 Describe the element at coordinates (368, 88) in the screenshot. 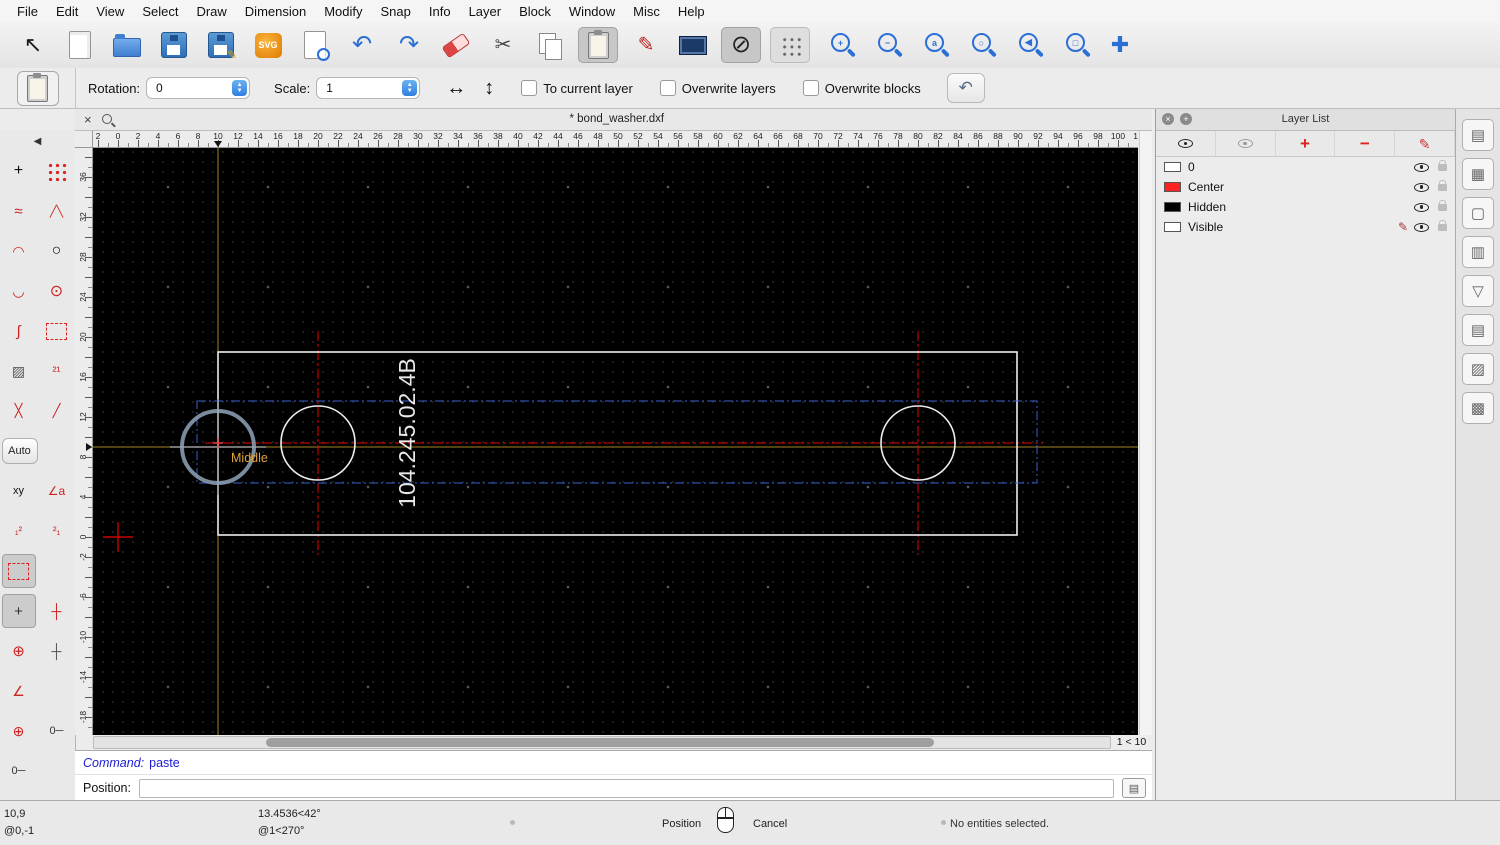

I see `scale-combo: 1` at that location.